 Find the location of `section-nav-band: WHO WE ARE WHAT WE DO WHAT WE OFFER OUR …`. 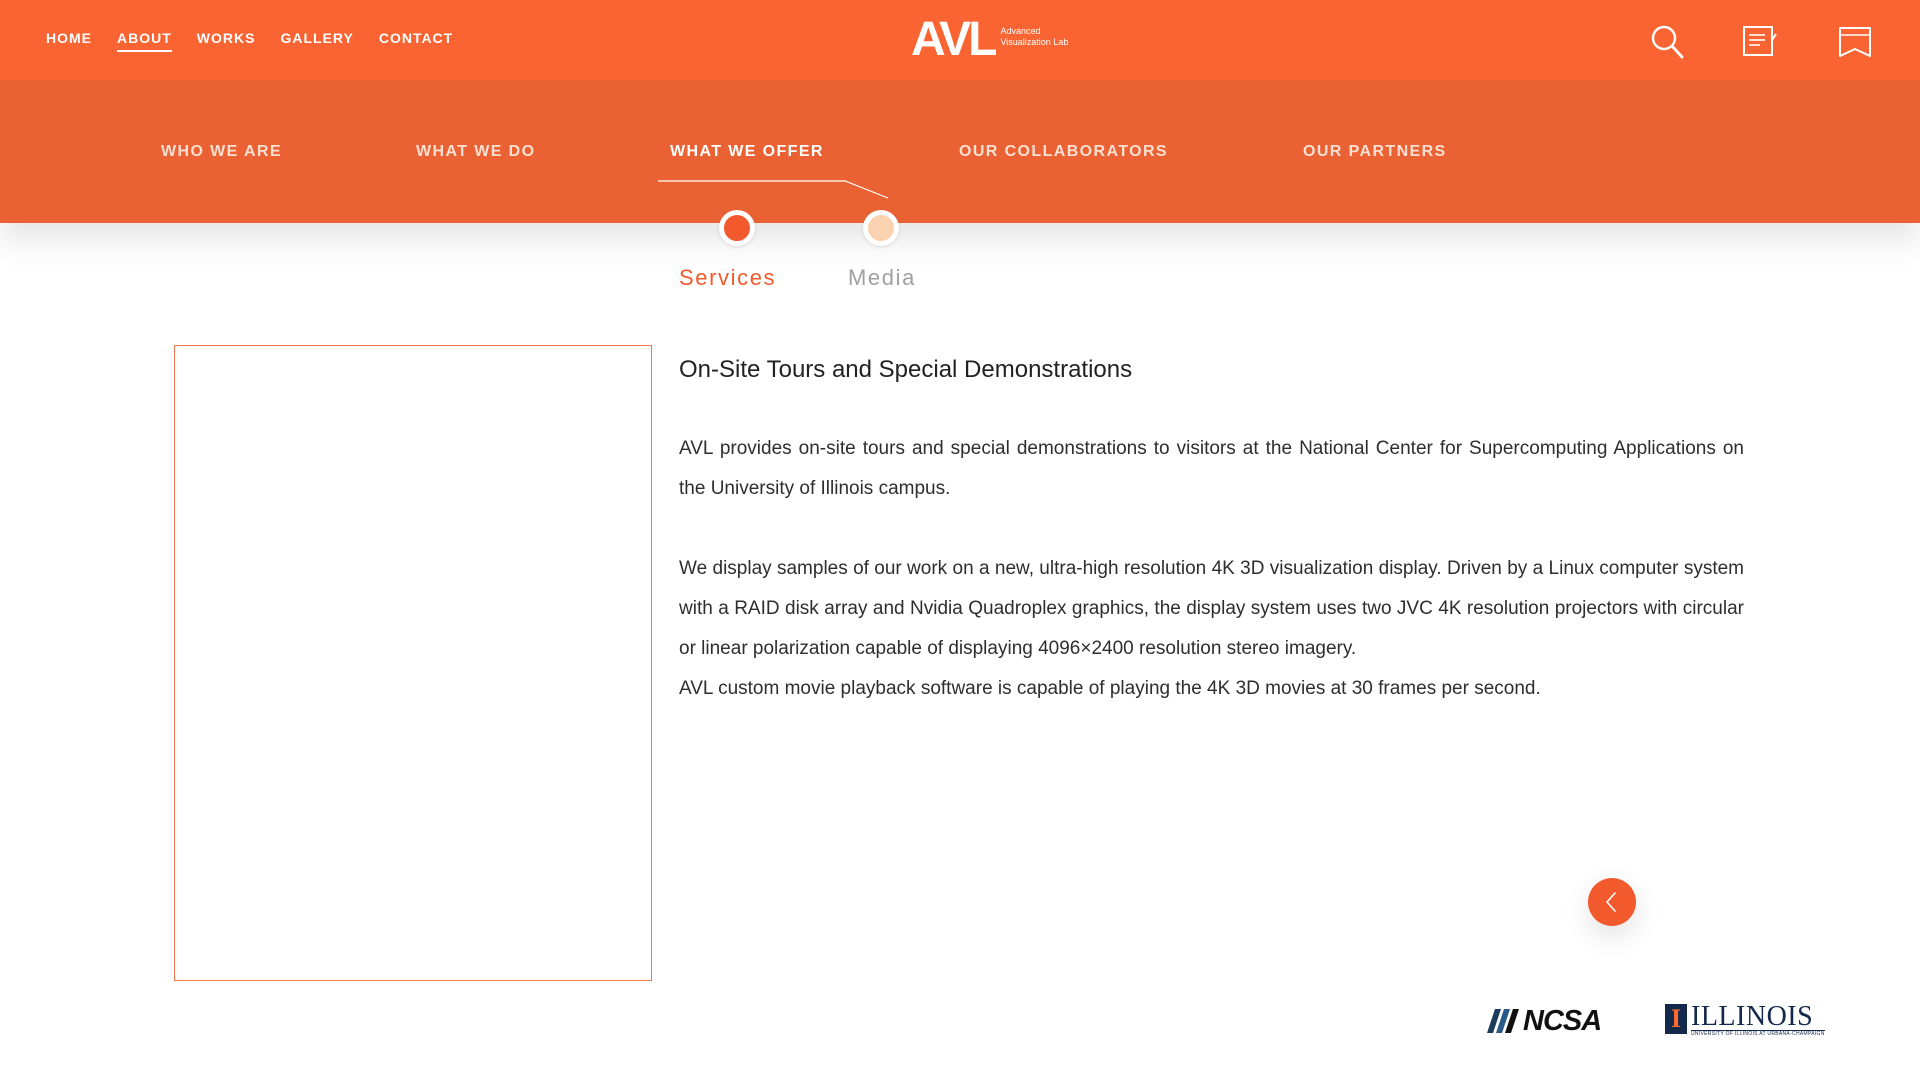

section-nav-band: WHO WE ARE WHAT WE DO WHAT WE OFFER OUR … is located at coordinates (960, 151).